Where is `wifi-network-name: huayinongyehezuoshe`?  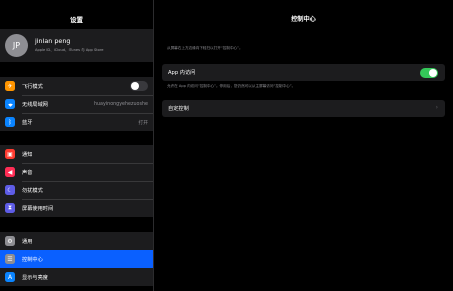
wifi-network-name: huayinongyehezuoshe is located at coordinates (120, 104).